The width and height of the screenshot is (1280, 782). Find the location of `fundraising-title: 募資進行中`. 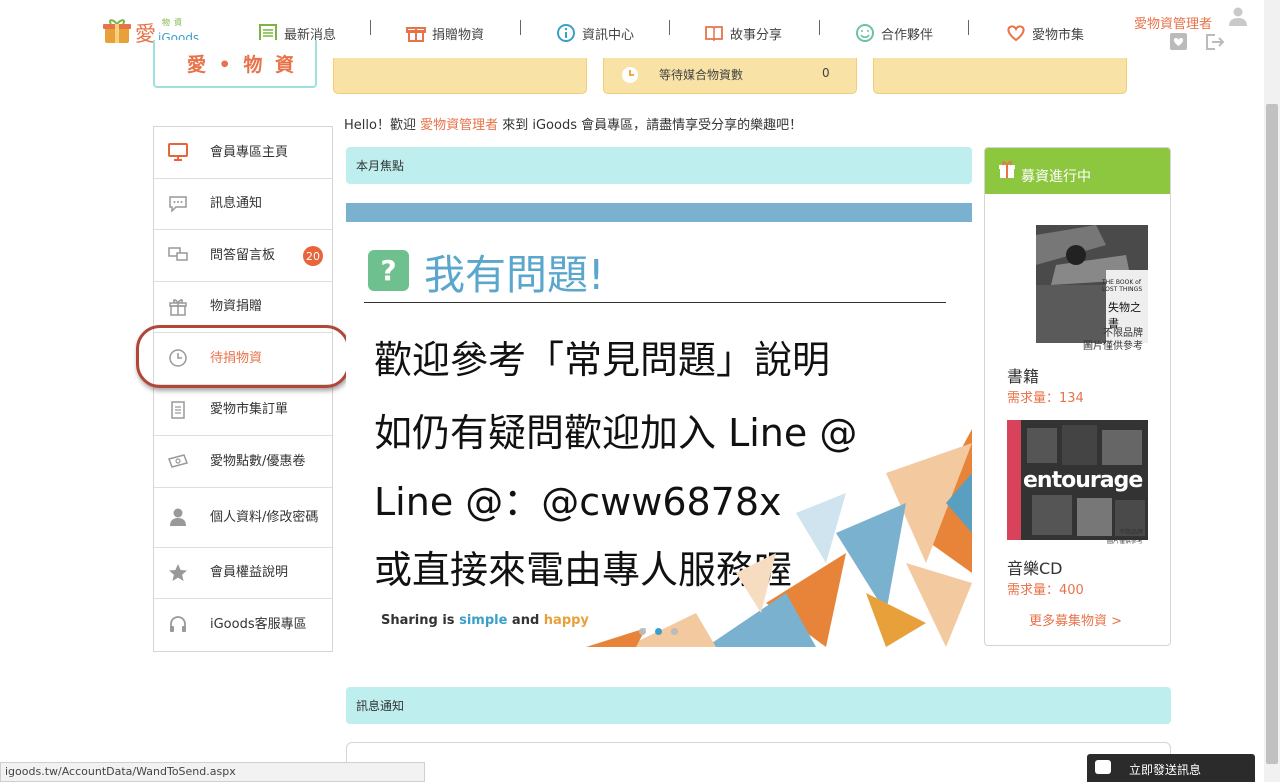

fundraising-title: 募資進行中 is located at coordinates (1056, 177).